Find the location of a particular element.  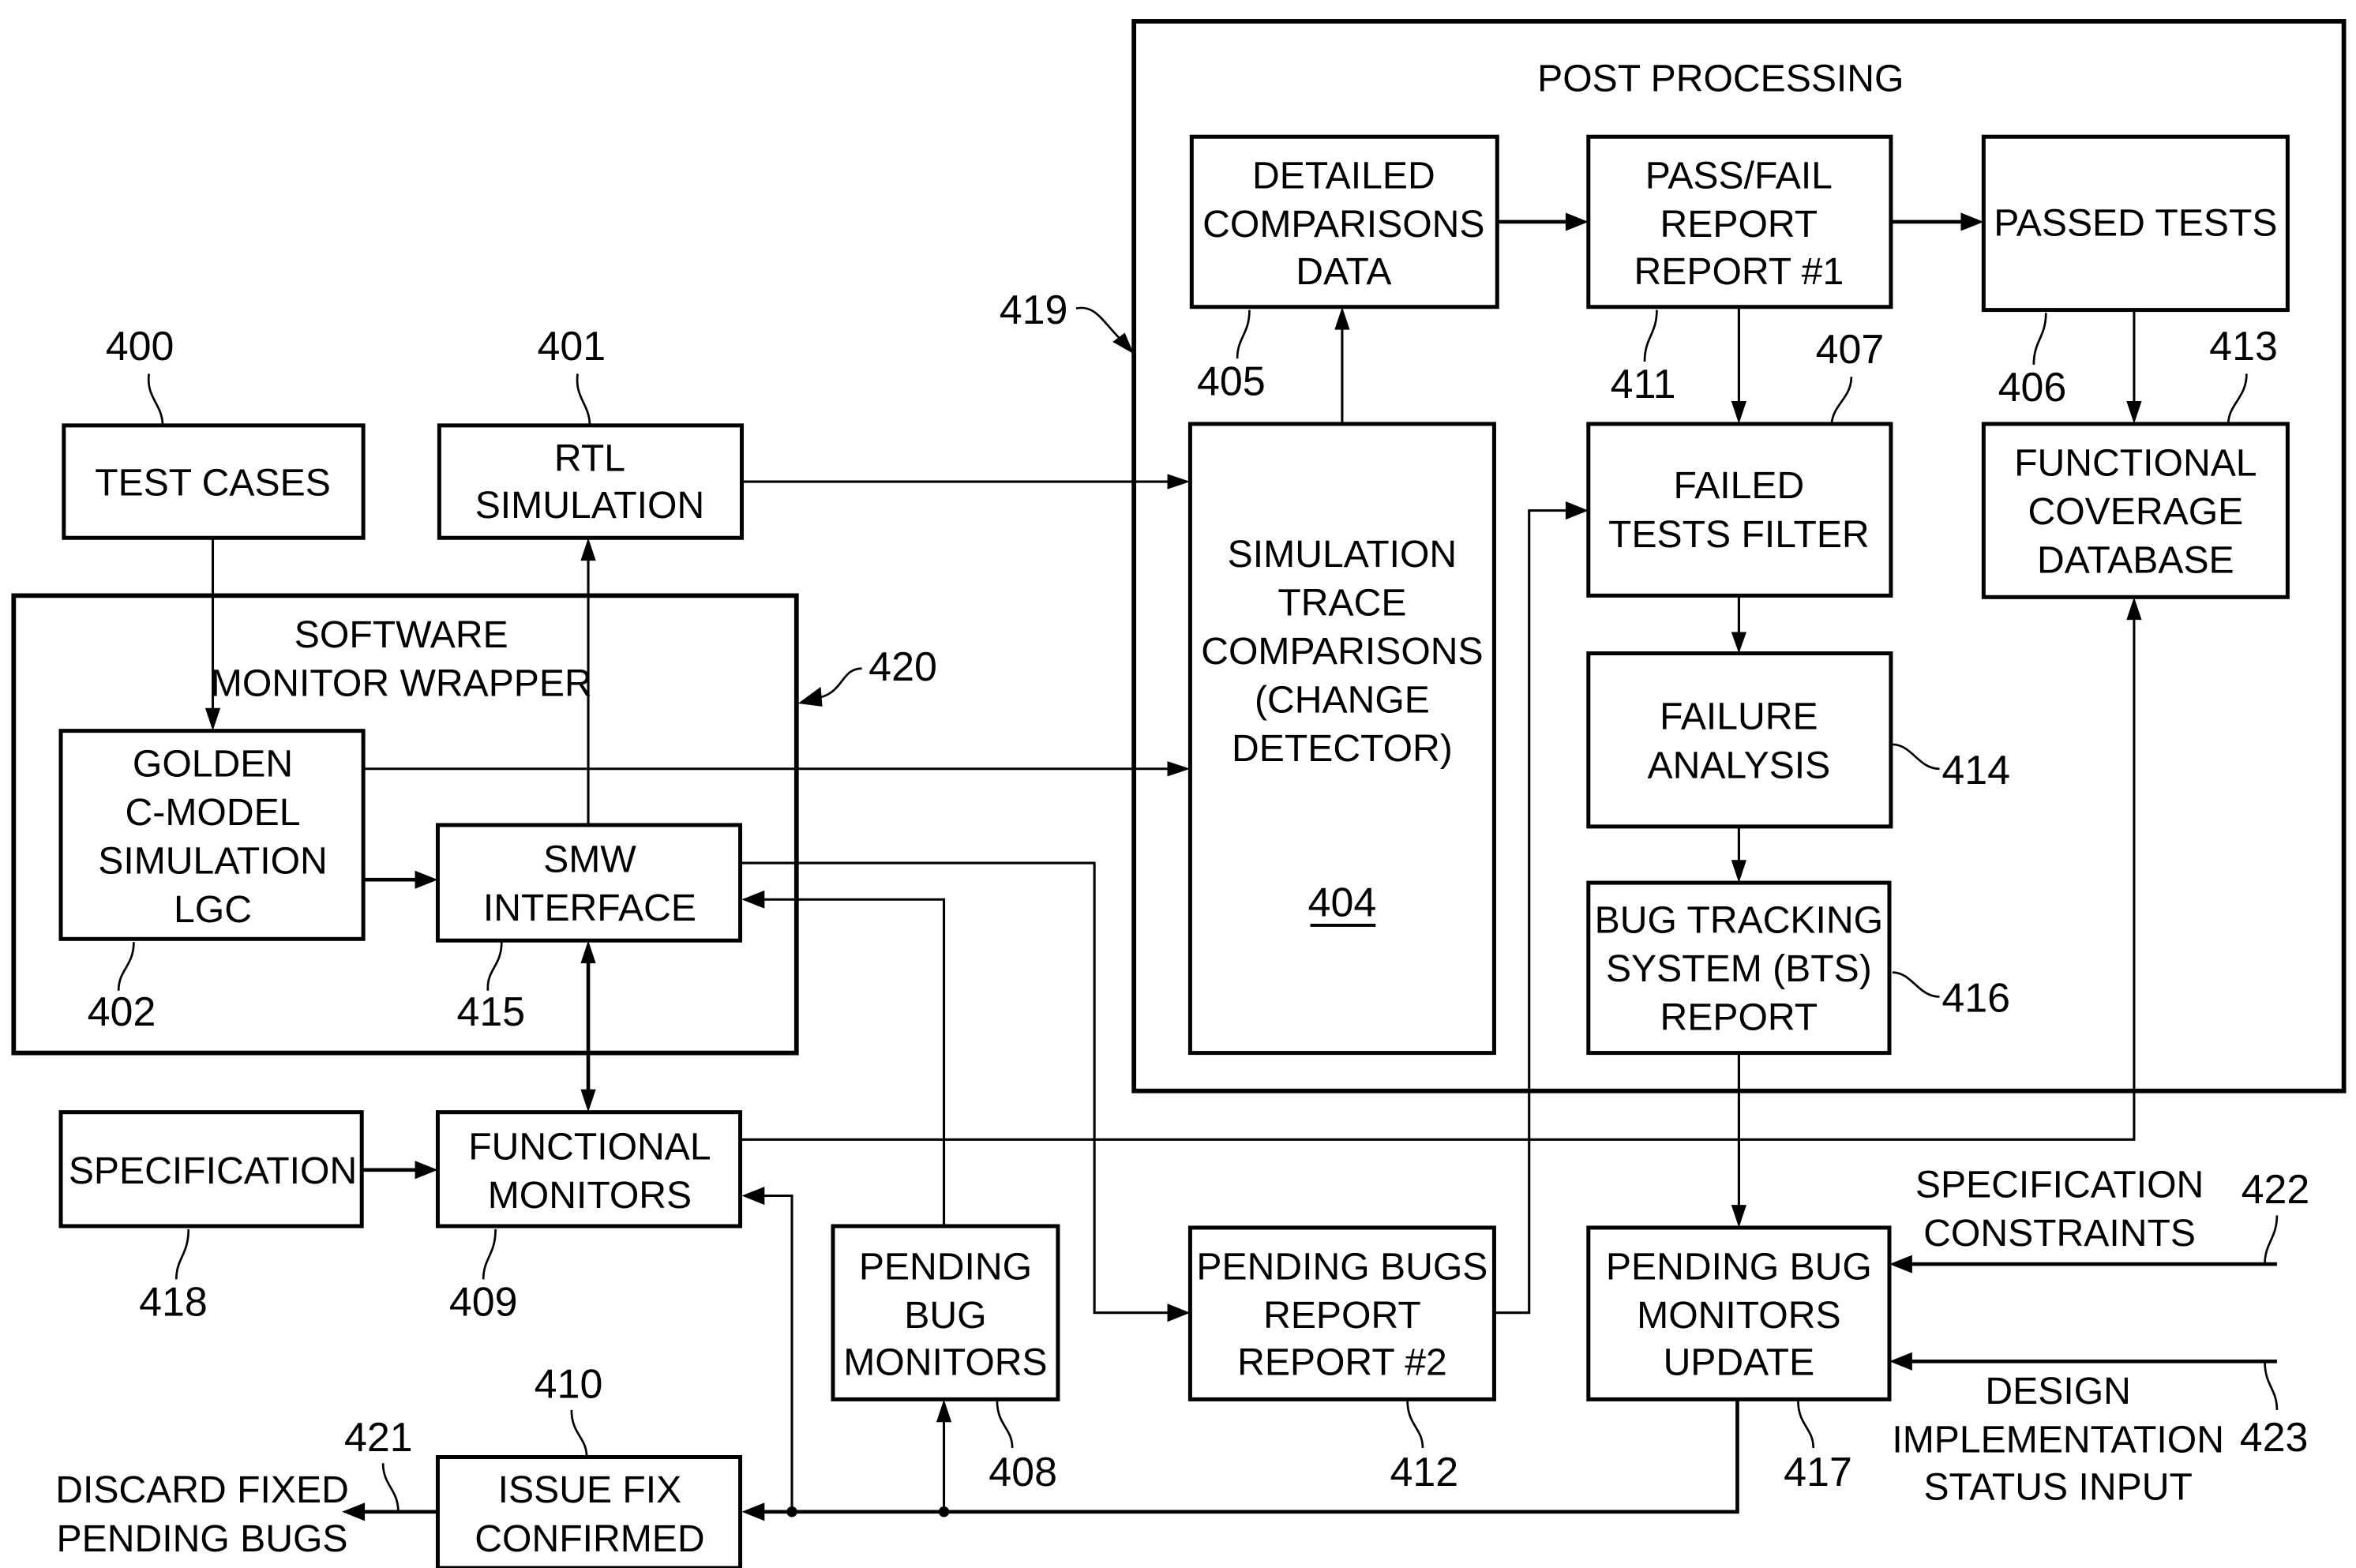

post-processing-title: POST PROCESSING is located at coordinates (1720, 78).